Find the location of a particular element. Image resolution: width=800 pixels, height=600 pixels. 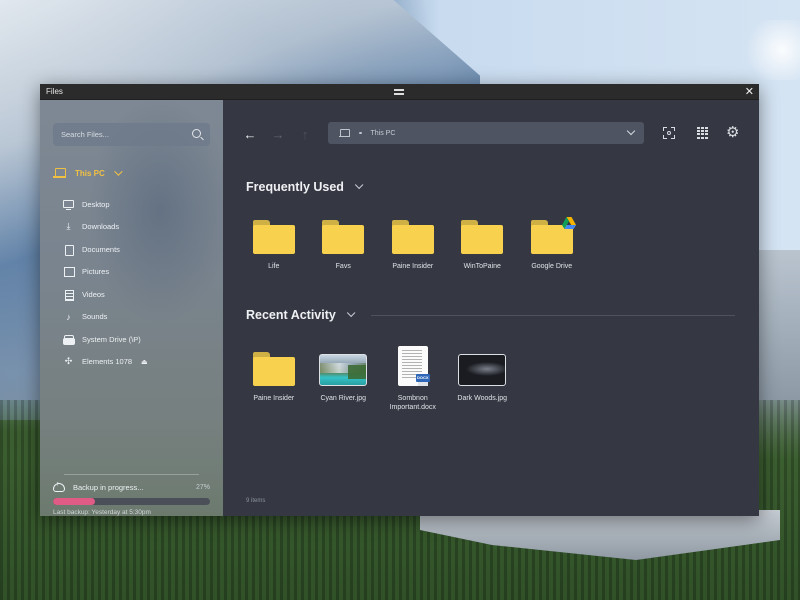

file-tile: Dark Woods.jpg is located at coordinates (483, 383).